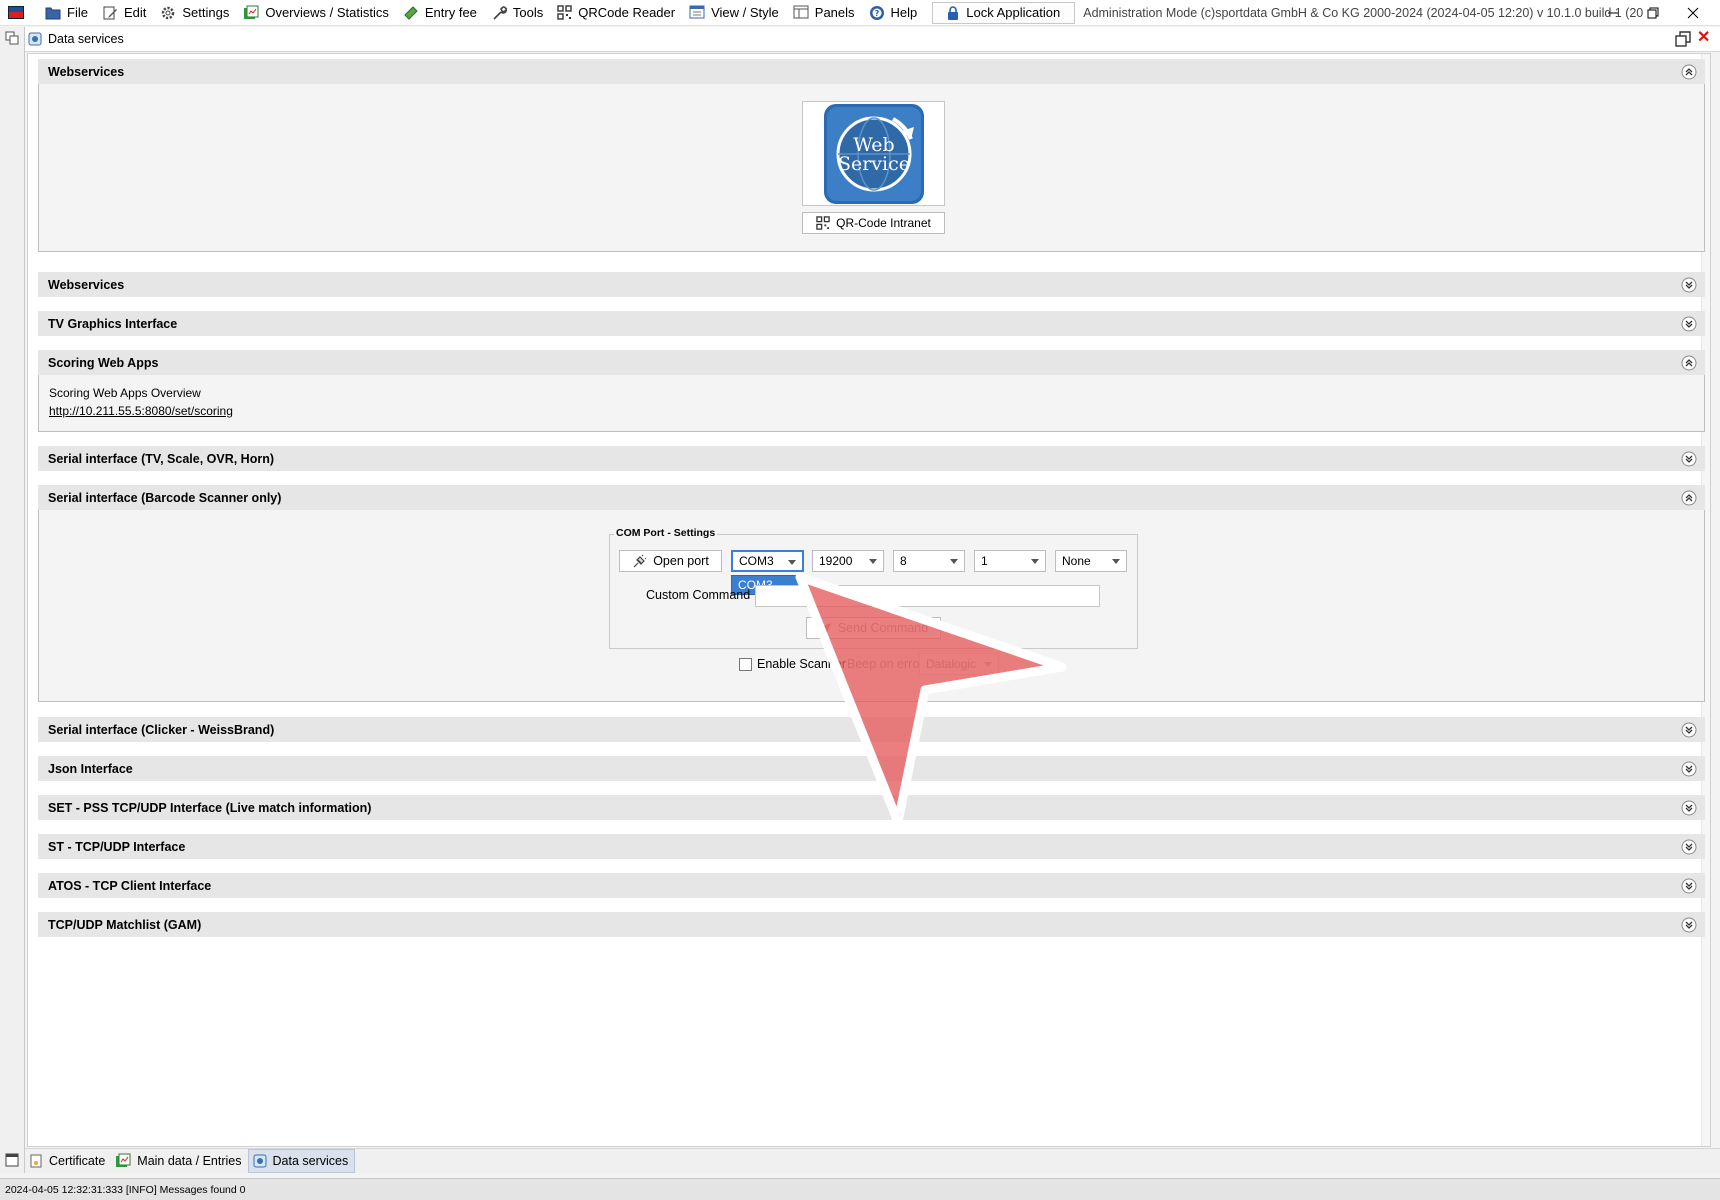  I want to click on section-serial-tv: Serial interface (TV, Scale, OVR, Horn), so click(871, 458).